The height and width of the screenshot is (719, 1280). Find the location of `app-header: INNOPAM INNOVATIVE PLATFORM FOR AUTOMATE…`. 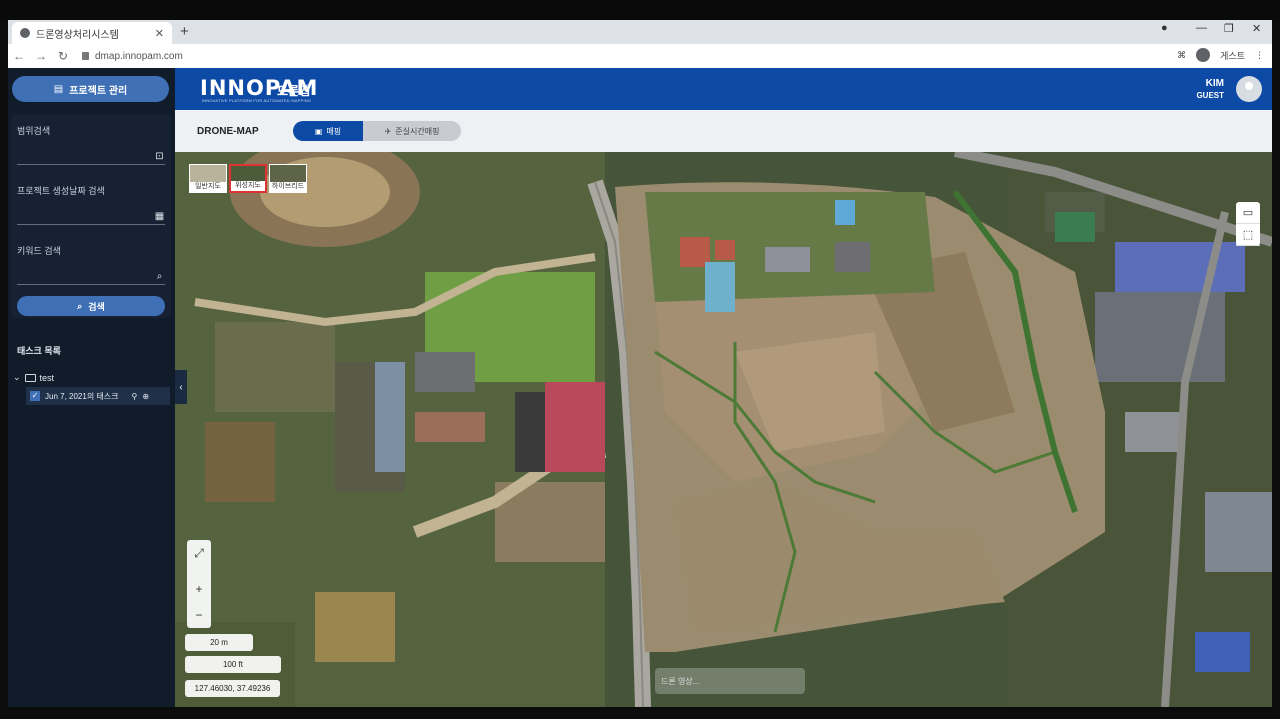

app-header: INNOPAM INNOVATIVE PLATFORM FOR AUTOMATE… is located at coordinates (723, 89).